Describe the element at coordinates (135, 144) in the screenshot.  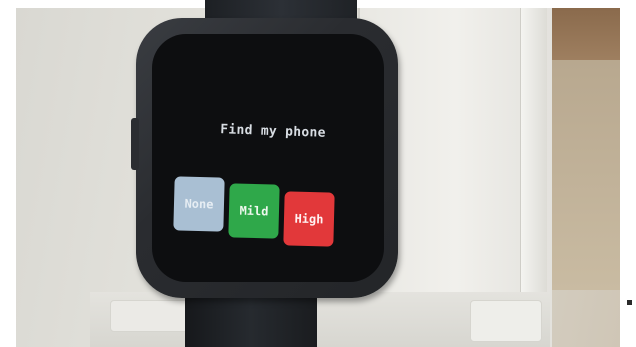
I see `watch-side-button` at that location.